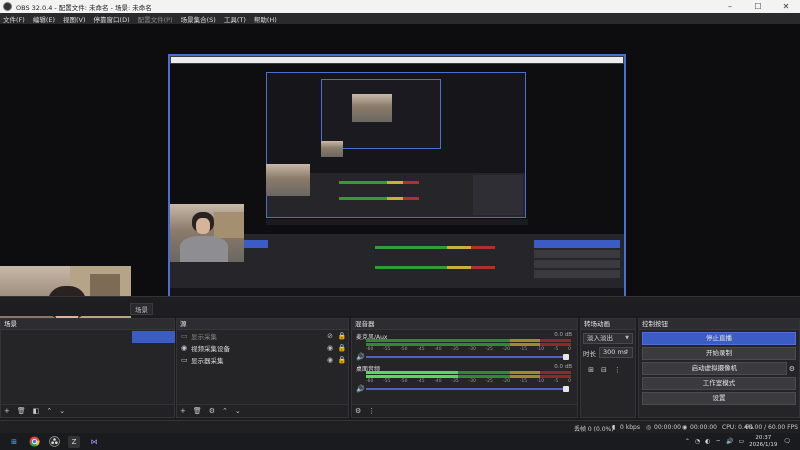 The width and height of the screenshot is (800, 450). What do you see at coordinates (212, 411) in the screenshot?
I see `gear-icon: ⚙` at bounding box center [212, 411].